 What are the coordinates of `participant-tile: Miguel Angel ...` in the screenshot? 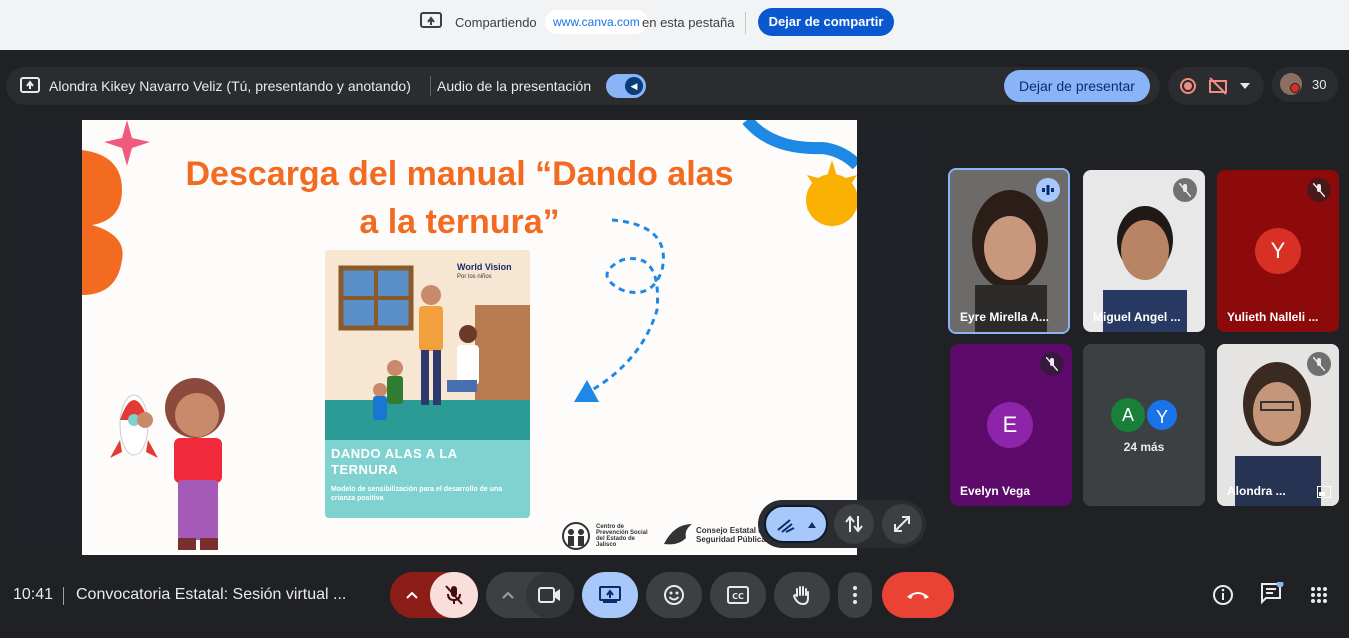 It's located at (1144, 251).